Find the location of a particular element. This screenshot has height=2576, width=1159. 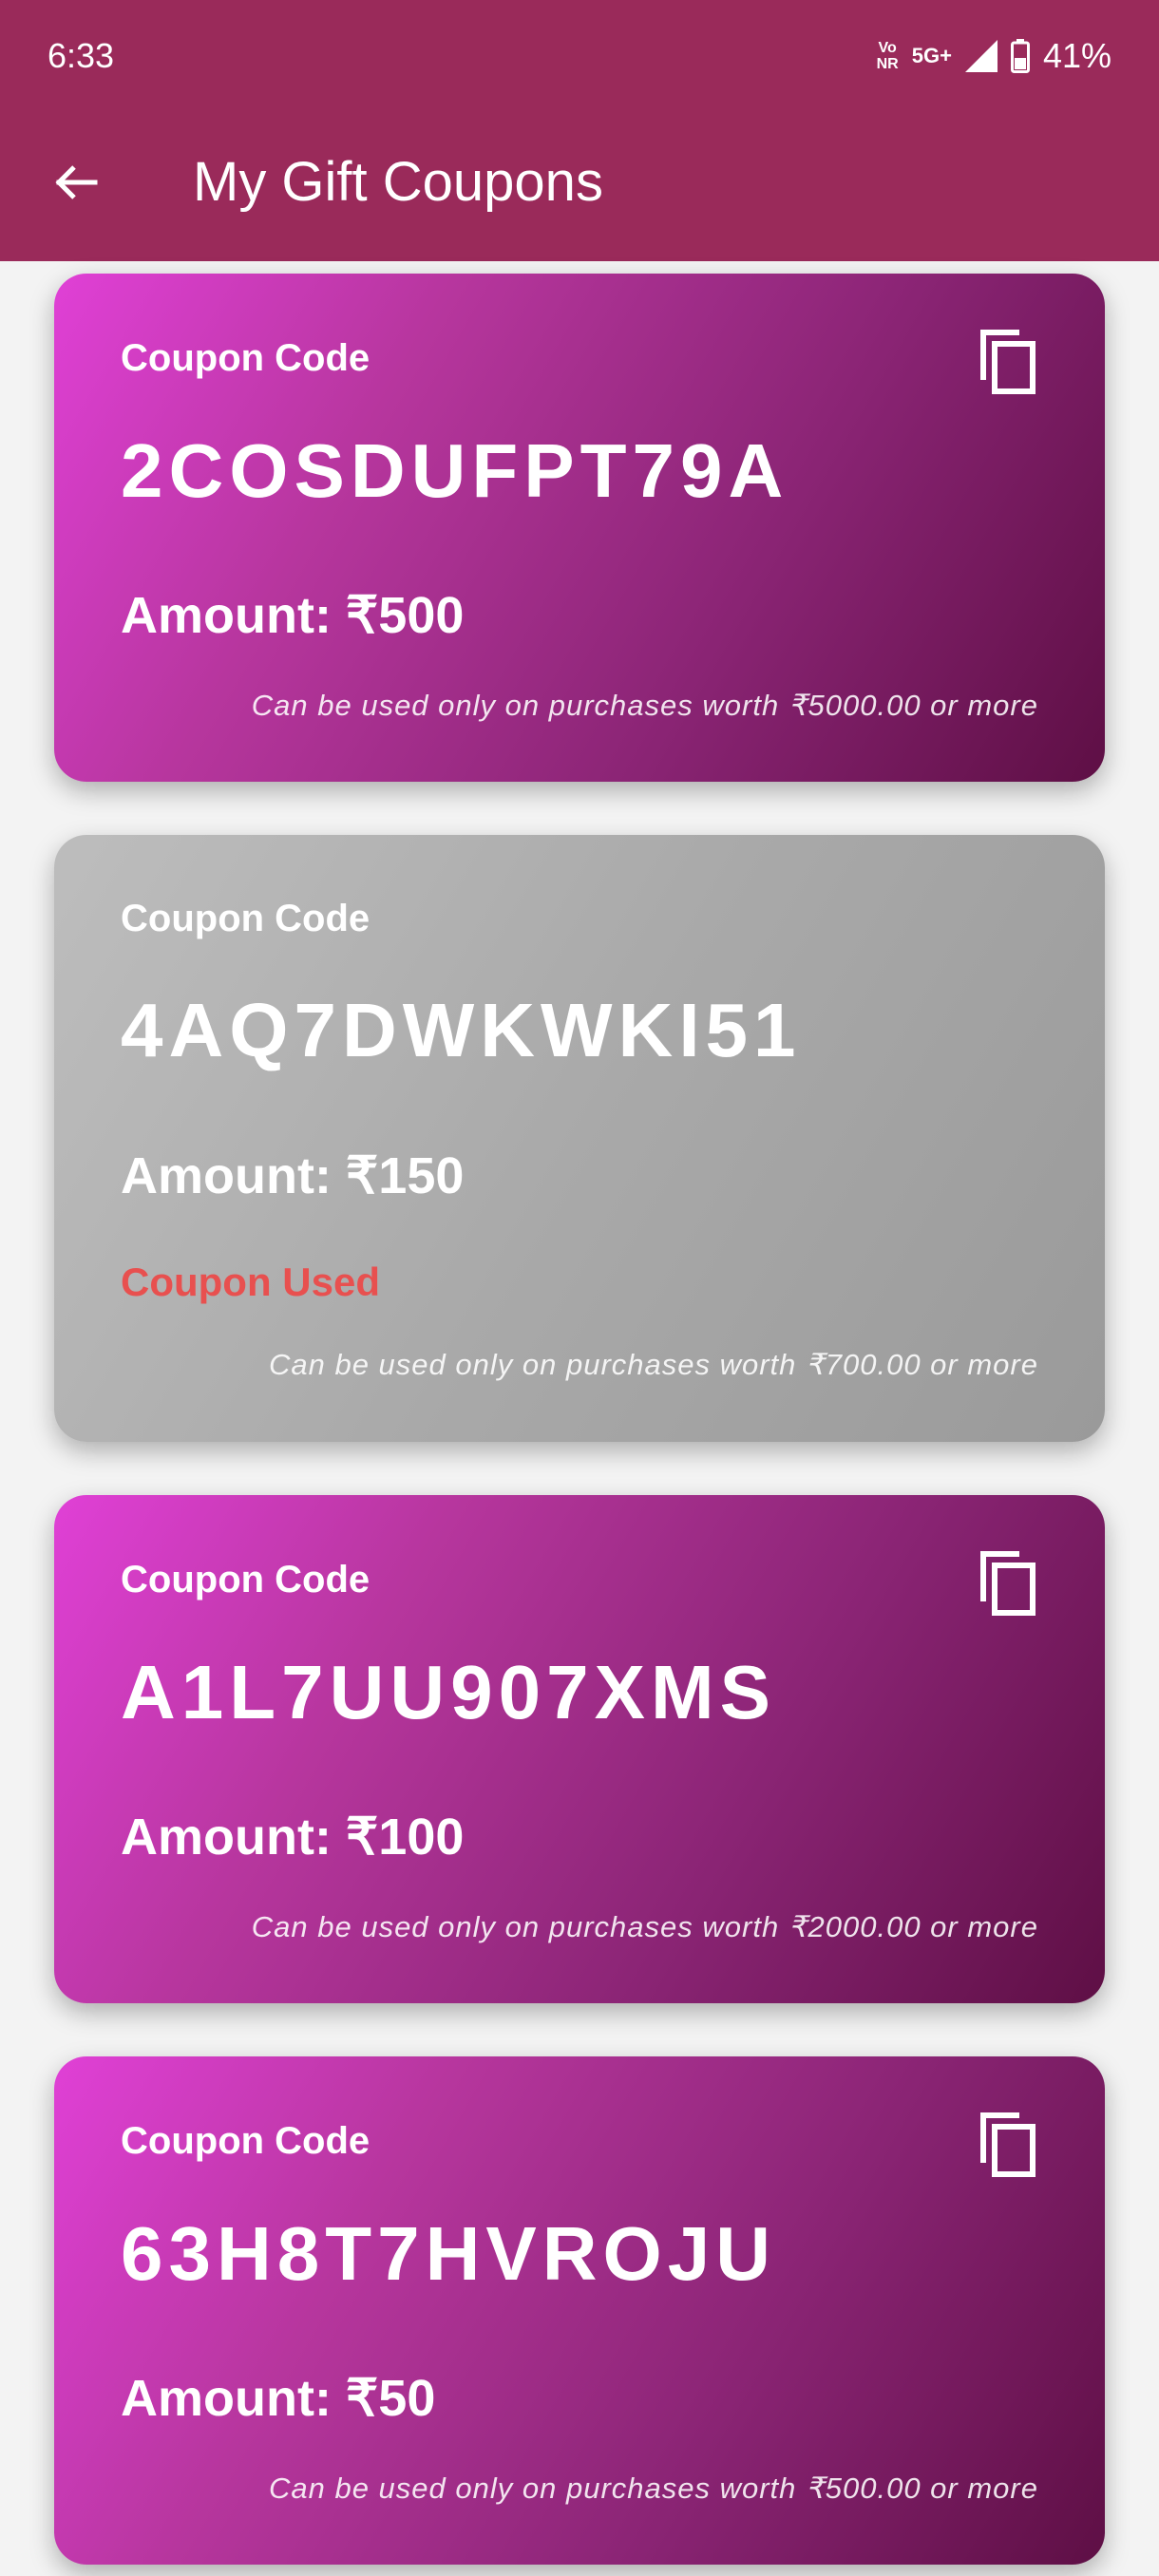

signal-icon is located at coordinates (981, 56).